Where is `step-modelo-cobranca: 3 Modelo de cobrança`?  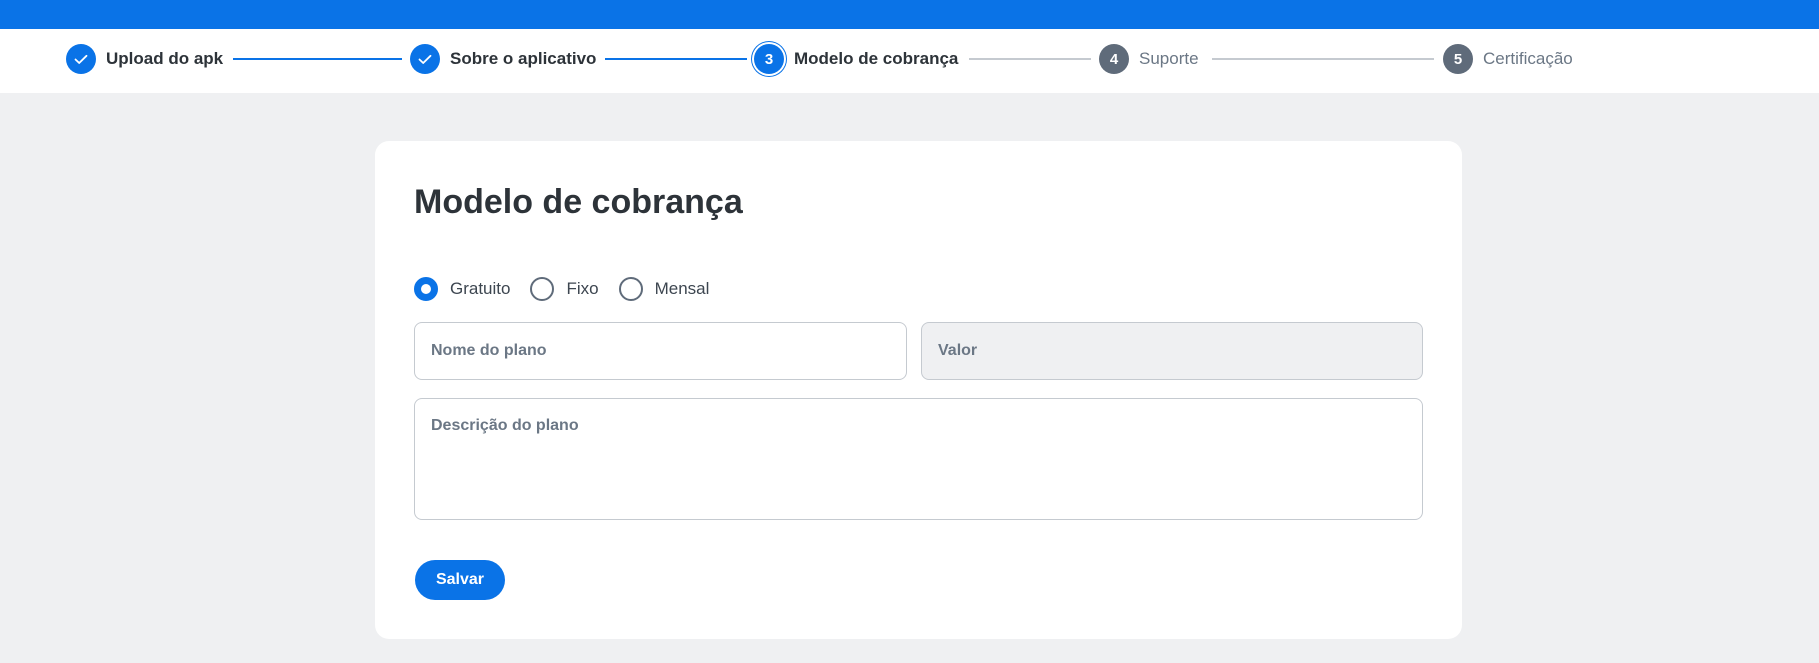 step-modelo-cobranca: 3 Modelo de cobrança is located at coordinates (856, 59).